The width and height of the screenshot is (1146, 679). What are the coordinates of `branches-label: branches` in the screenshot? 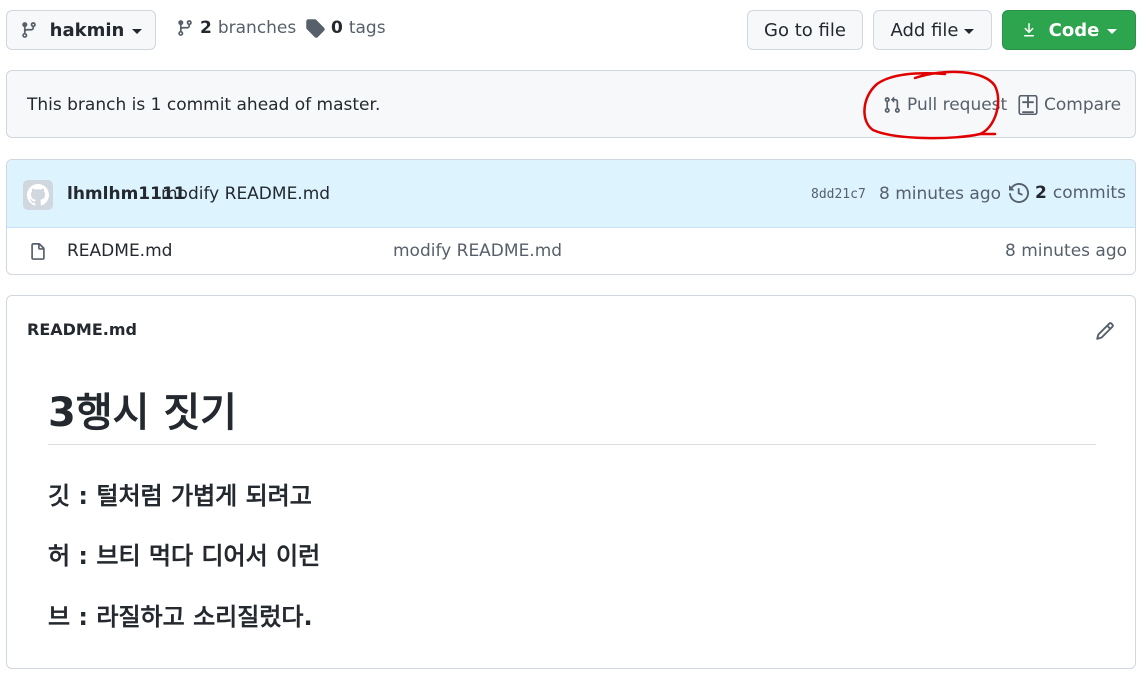 It's located at (257, 28).